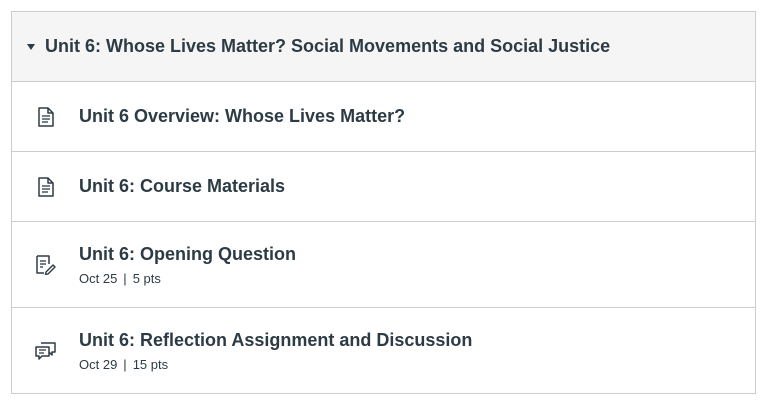 This screenshot has width=768, height=410. What do you see at coordinates (182, 186) in the screenshot?
I see `item-title-link: Unit 6: Course Materials` at bounding box center [182, 186].